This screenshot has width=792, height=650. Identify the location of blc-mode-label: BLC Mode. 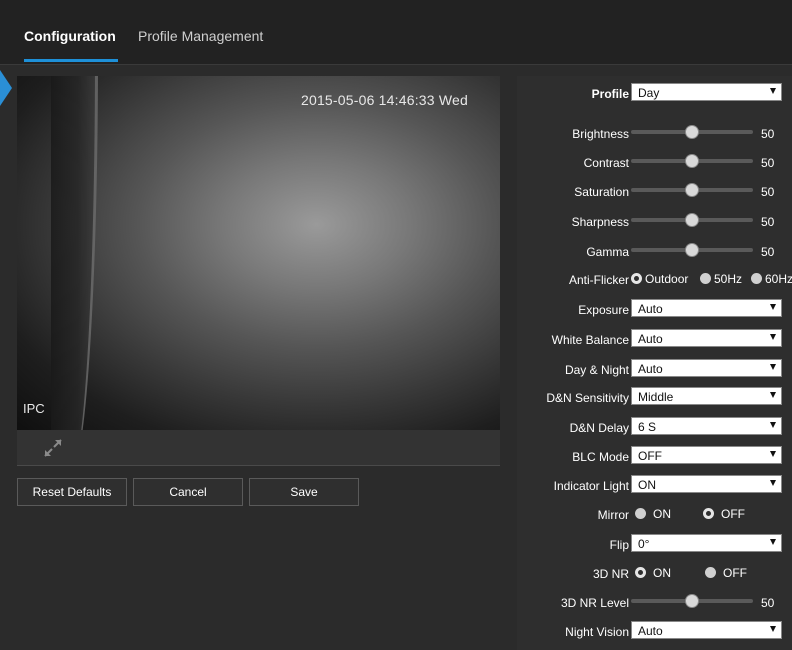
(600, 457).